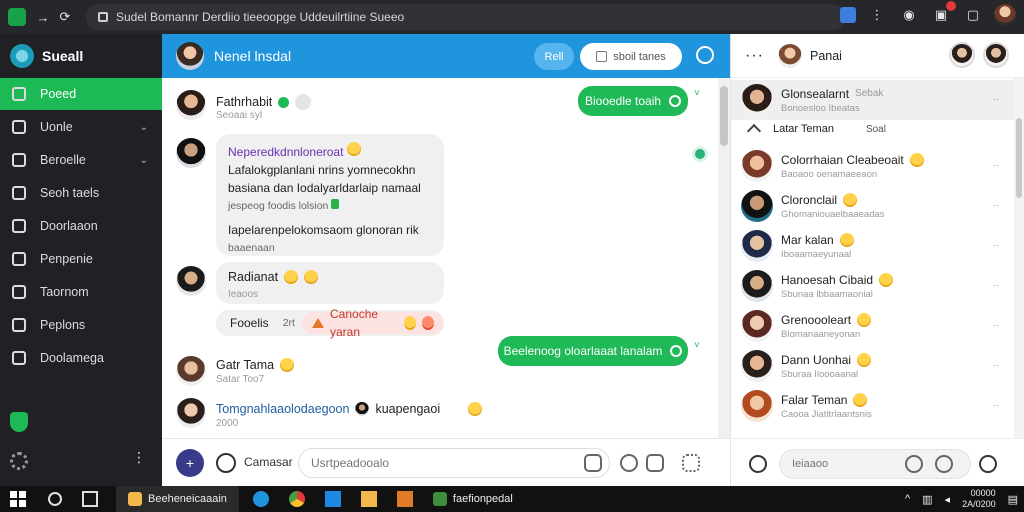  What do you see at coordinates (226, 463) in the screenshot?
I see `emoji-picker-icon` at bounding box center [226, 463].